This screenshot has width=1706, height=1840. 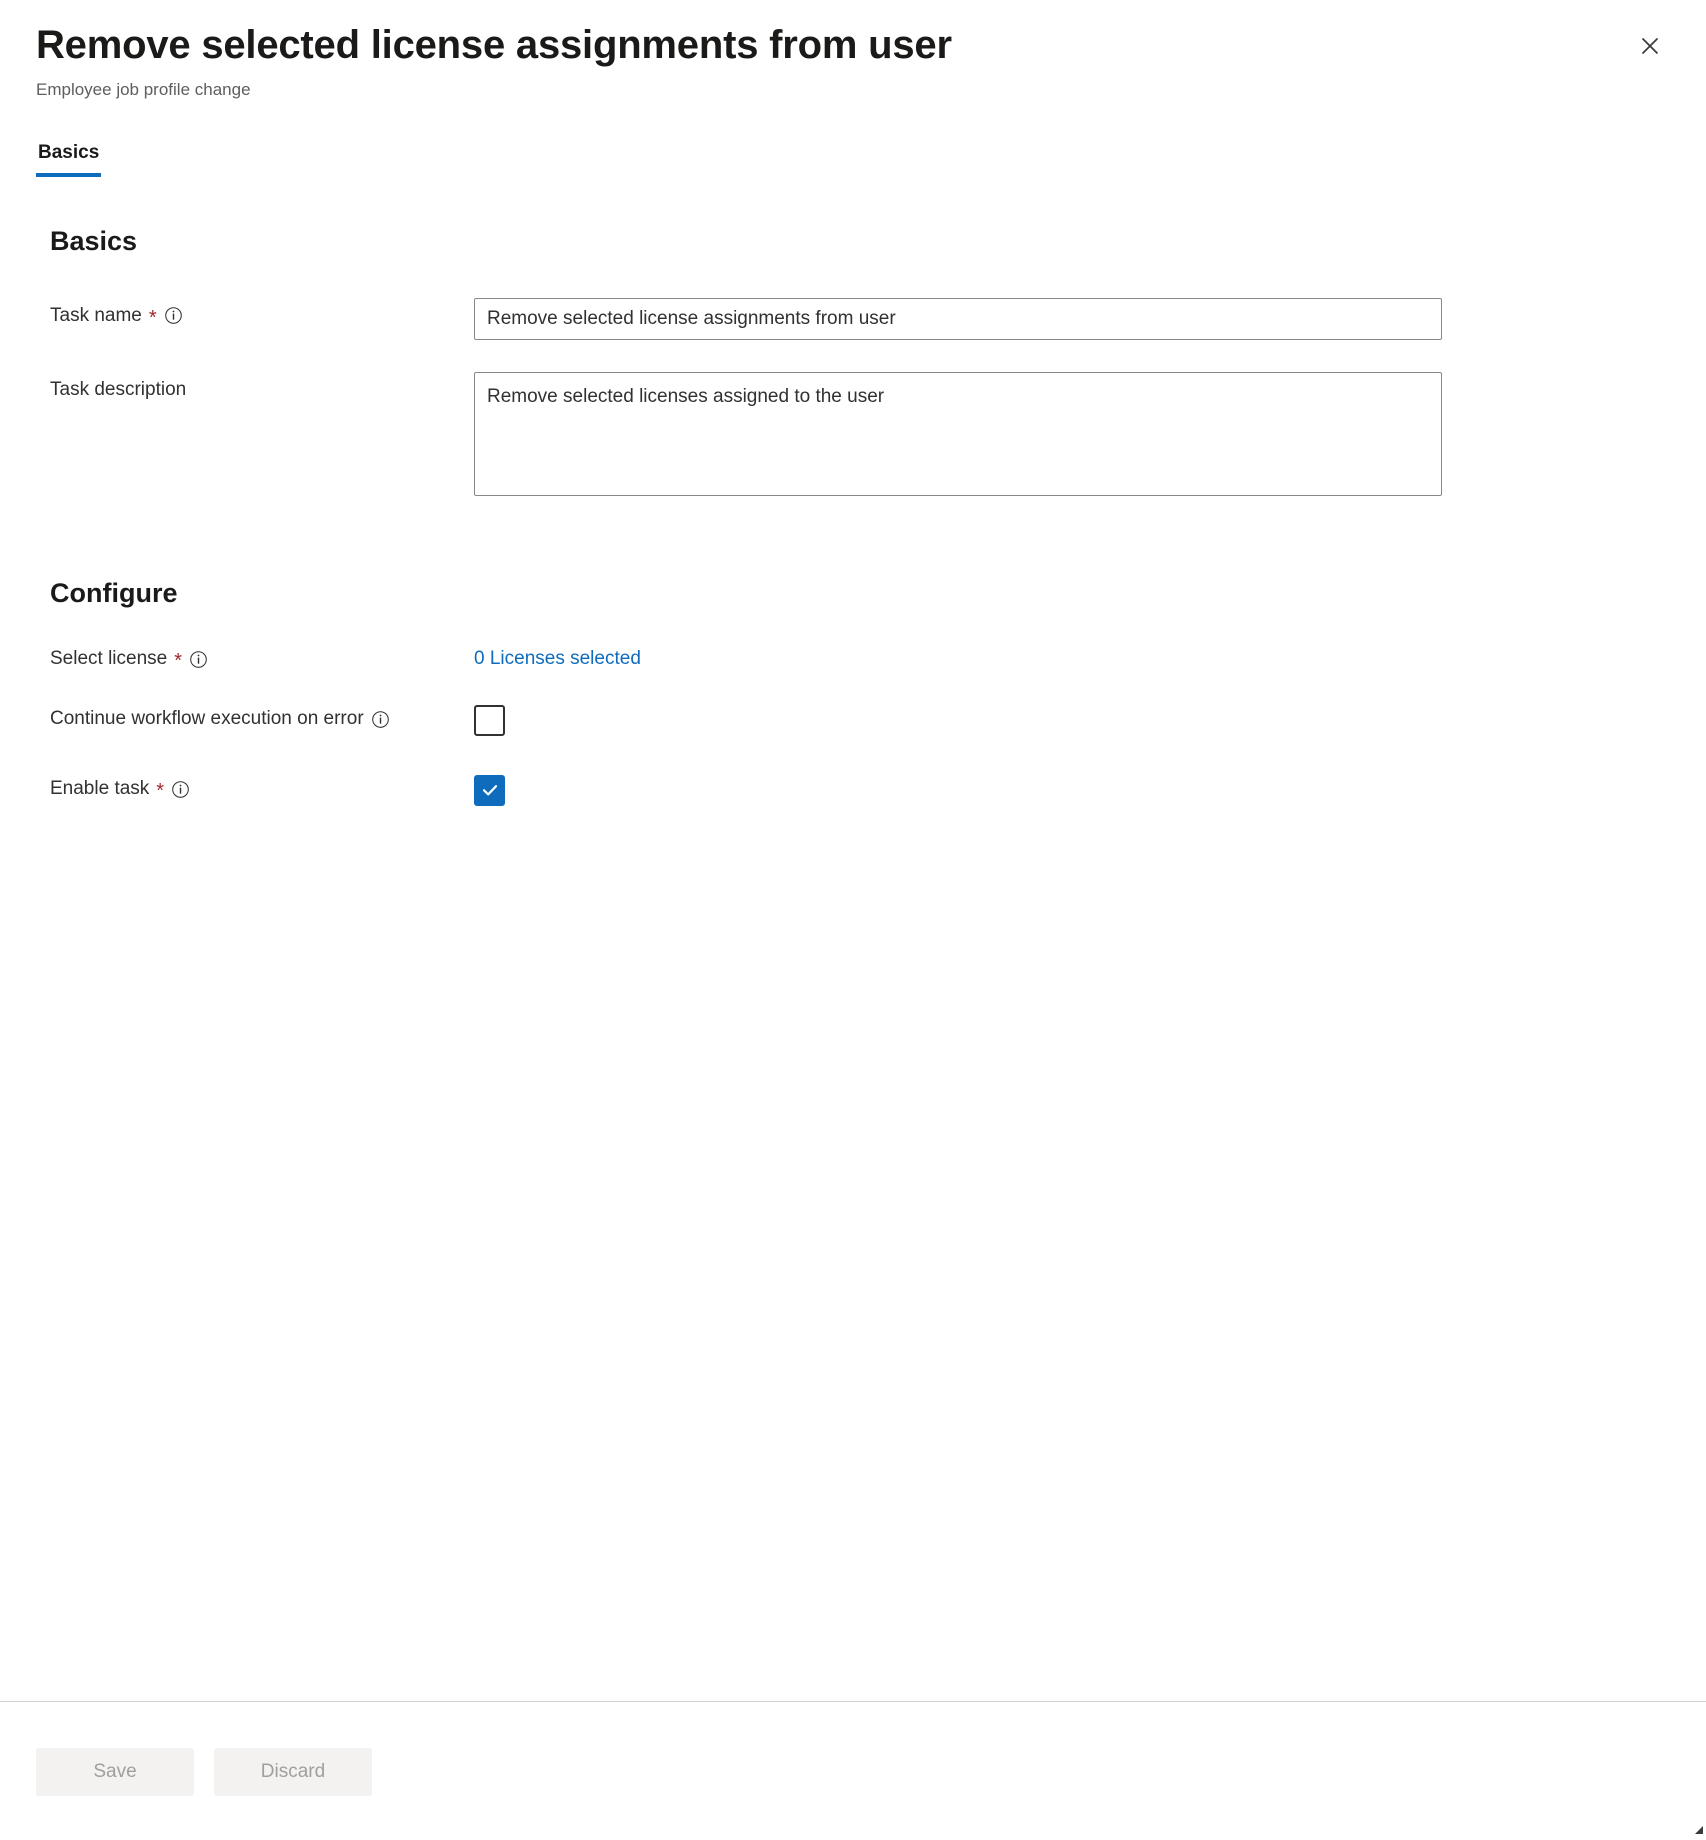 I want to click on form-row-enable-task: Enable task *, so click(x=853, y=789).